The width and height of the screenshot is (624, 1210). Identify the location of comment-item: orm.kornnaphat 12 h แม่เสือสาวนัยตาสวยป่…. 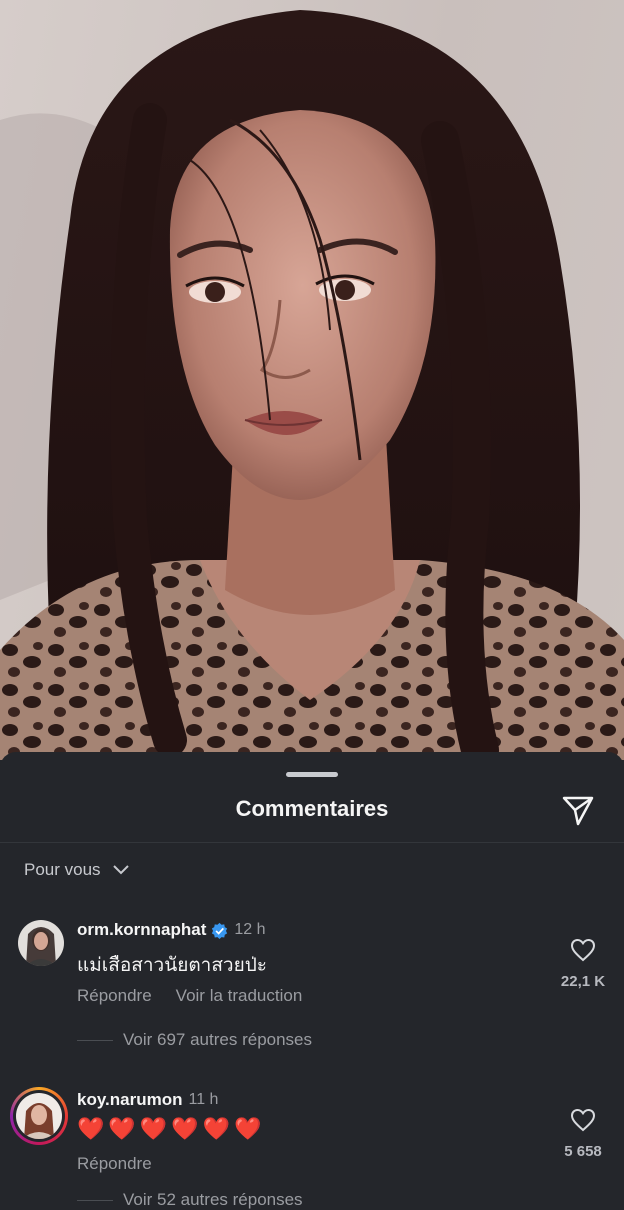
(312, 982).